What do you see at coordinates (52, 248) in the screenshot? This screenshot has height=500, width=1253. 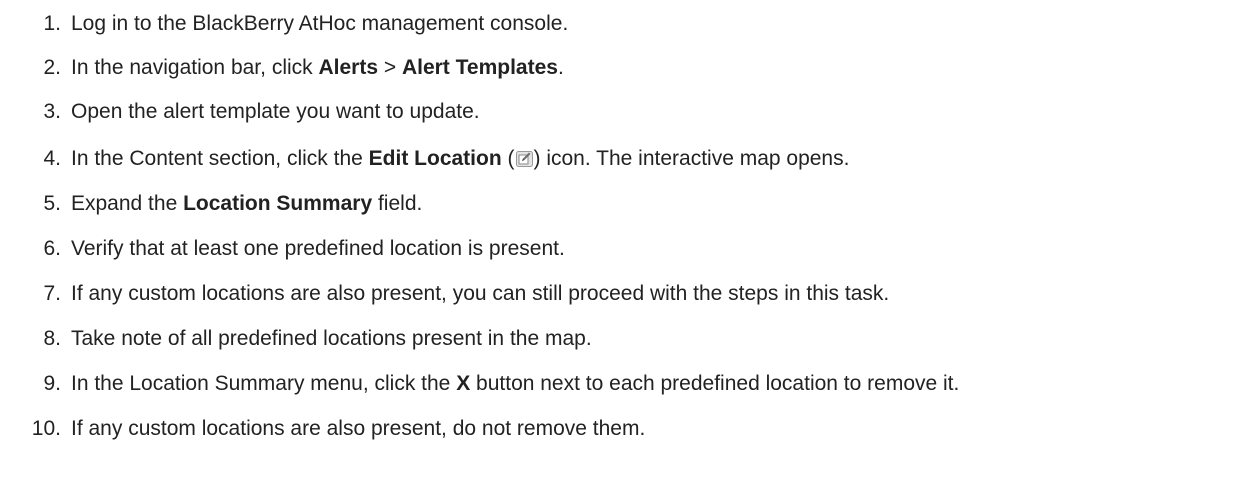 I see `step-number: 6.` at bounding box center [52, 248].